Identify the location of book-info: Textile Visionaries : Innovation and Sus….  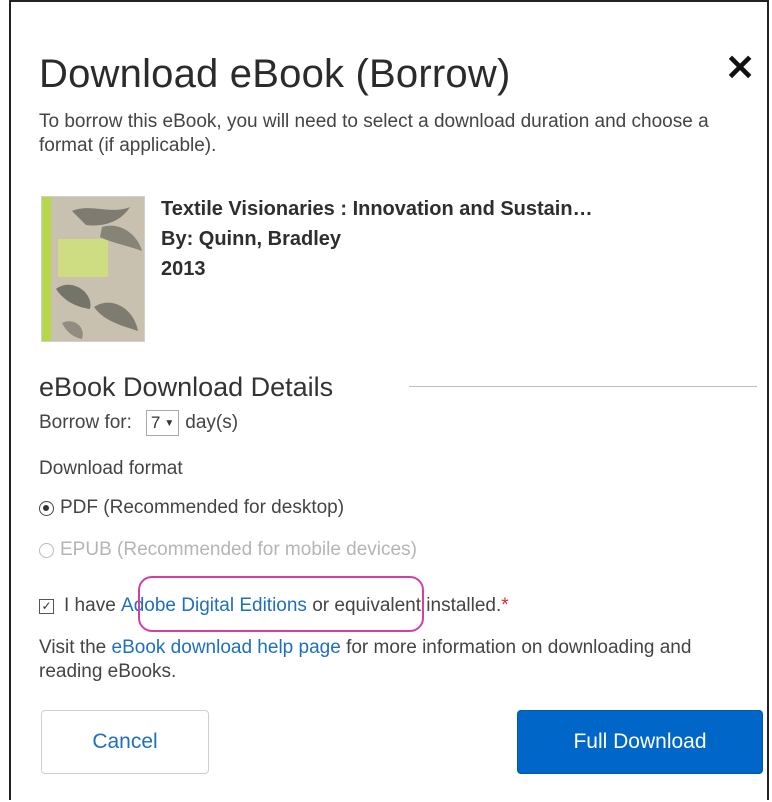
(377, 239).